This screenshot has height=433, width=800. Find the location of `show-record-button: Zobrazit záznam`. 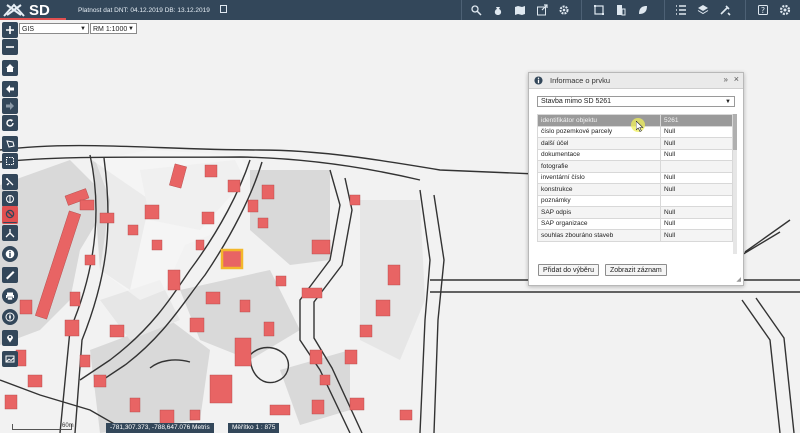

show-record-button: Zobrazit záznam is located at coordinates (636, 270).